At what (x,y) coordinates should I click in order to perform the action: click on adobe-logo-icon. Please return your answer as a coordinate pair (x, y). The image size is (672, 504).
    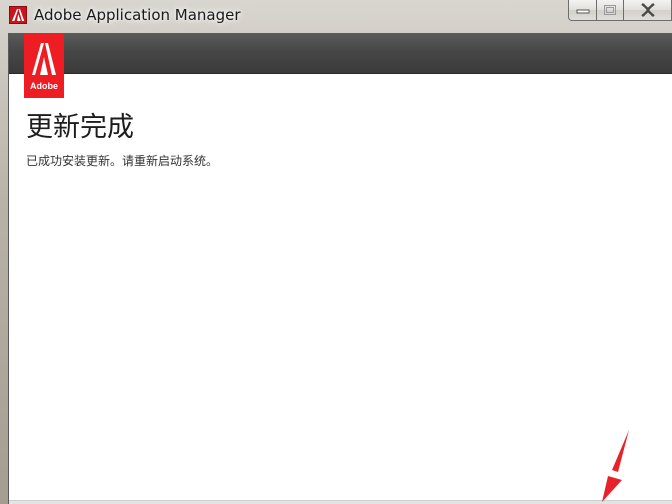
    Looking at the image, I should click on (18, 15).